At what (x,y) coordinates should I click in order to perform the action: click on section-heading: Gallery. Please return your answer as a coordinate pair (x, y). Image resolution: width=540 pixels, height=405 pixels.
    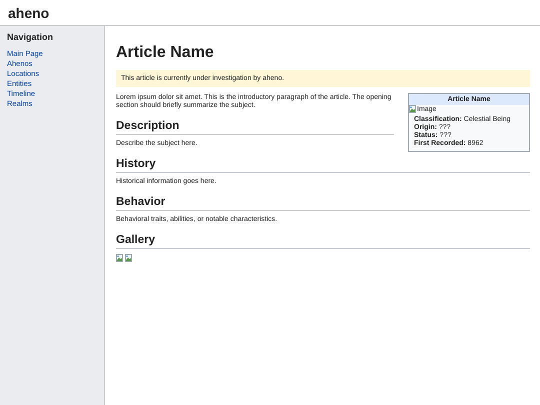
    Looking at the image, I should click on (323, 241).